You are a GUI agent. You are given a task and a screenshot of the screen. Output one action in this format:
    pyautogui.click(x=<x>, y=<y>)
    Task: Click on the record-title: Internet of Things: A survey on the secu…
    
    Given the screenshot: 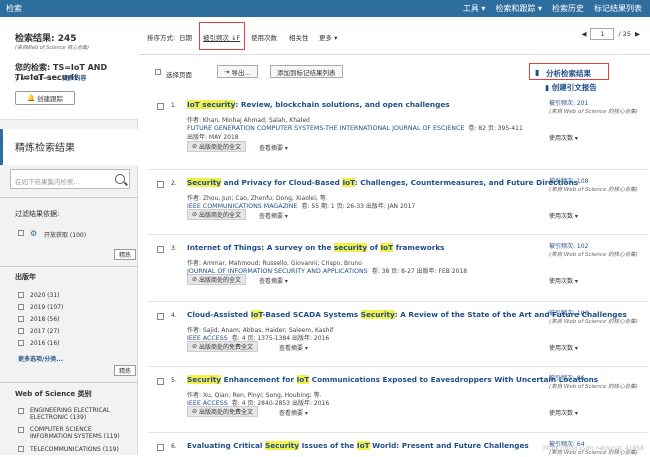 What is the action you would take?
    pyautogui.click(x=316, y=247)
    